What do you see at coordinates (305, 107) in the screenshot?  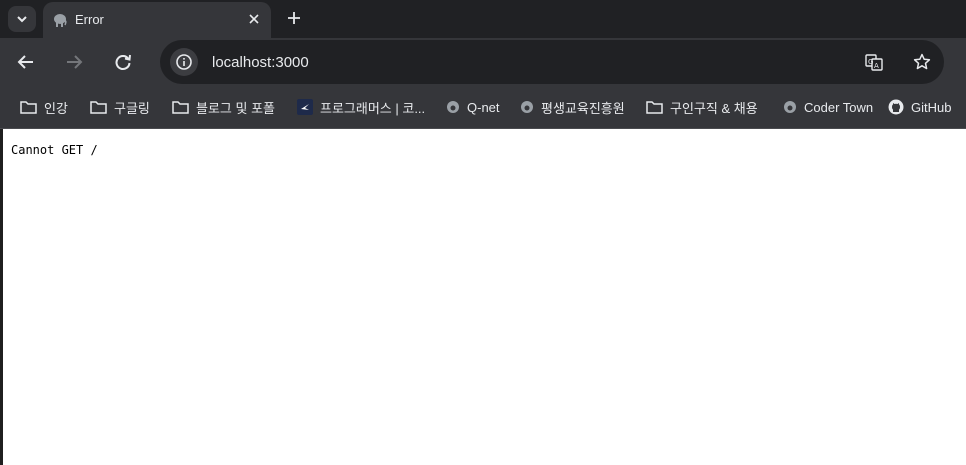 I see `programmers-icon` at bounding box center [305, 107].